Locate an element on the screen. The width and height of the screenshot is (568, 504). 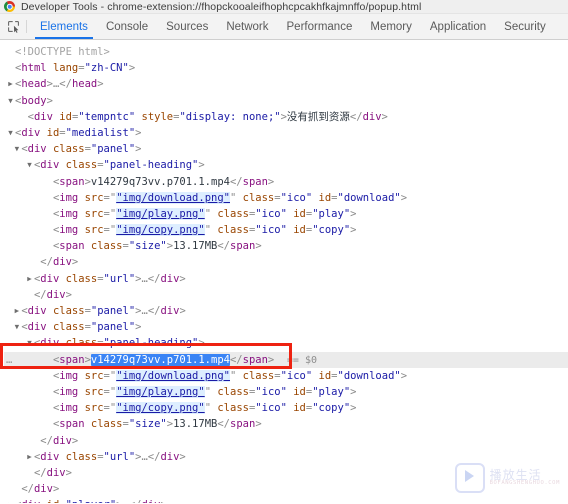
dom-line-doctype: ▸<!DOCTYPE html> is located at coordinates (286, 52).